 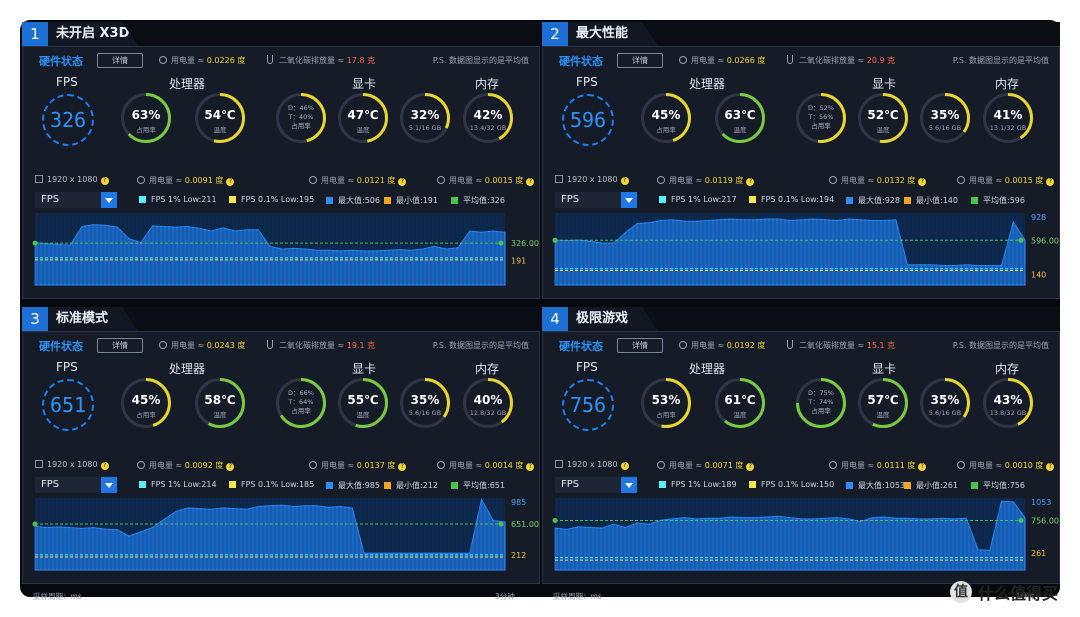 What do you see at coordinates (1008, 118) in the screenshot?
I see `memory-gauge: 41% 13.1/32 GB` at bounding box center [1008, 118].